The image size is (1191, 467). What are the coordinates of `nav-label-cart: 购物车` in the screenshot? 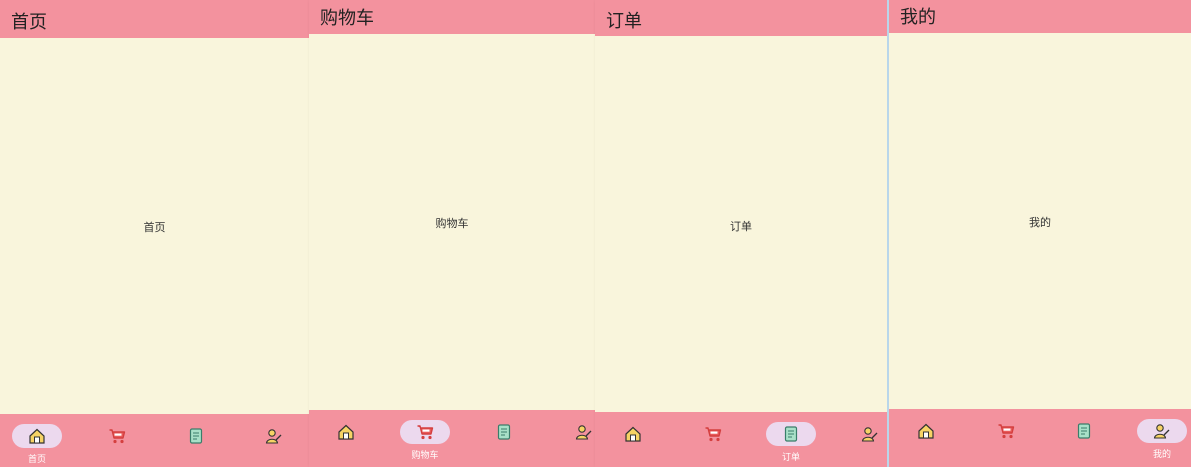 It's located at (425, 456).